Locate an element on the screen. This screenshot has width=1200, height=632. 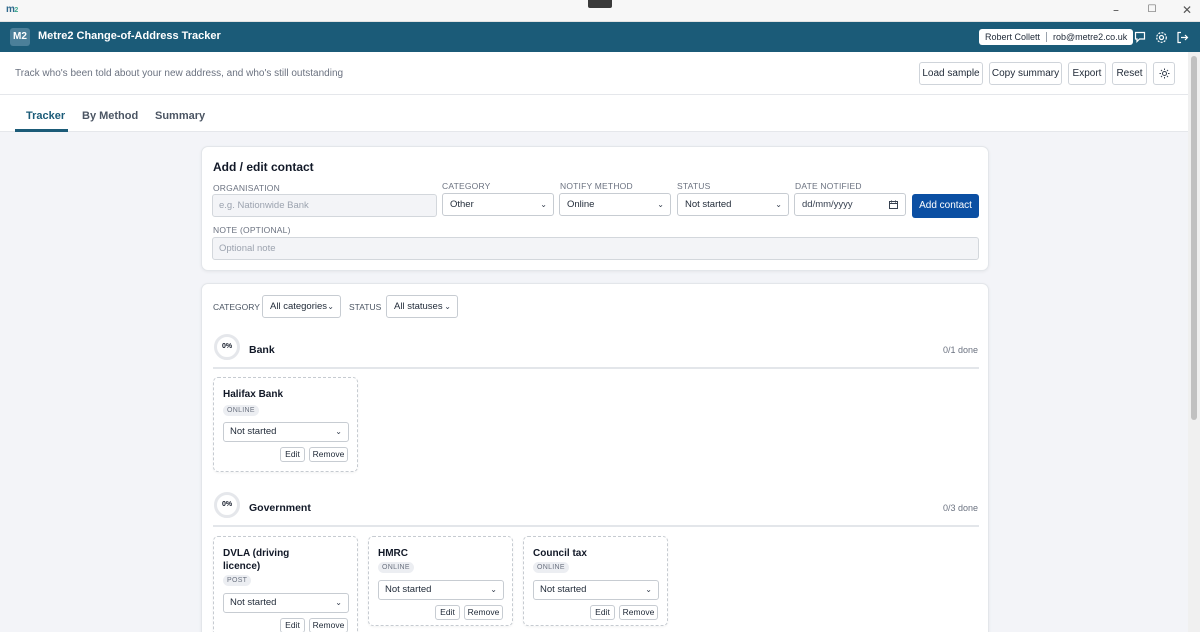
user-email: rob@metre2.co.uk is located at coordinates (1090, 37).